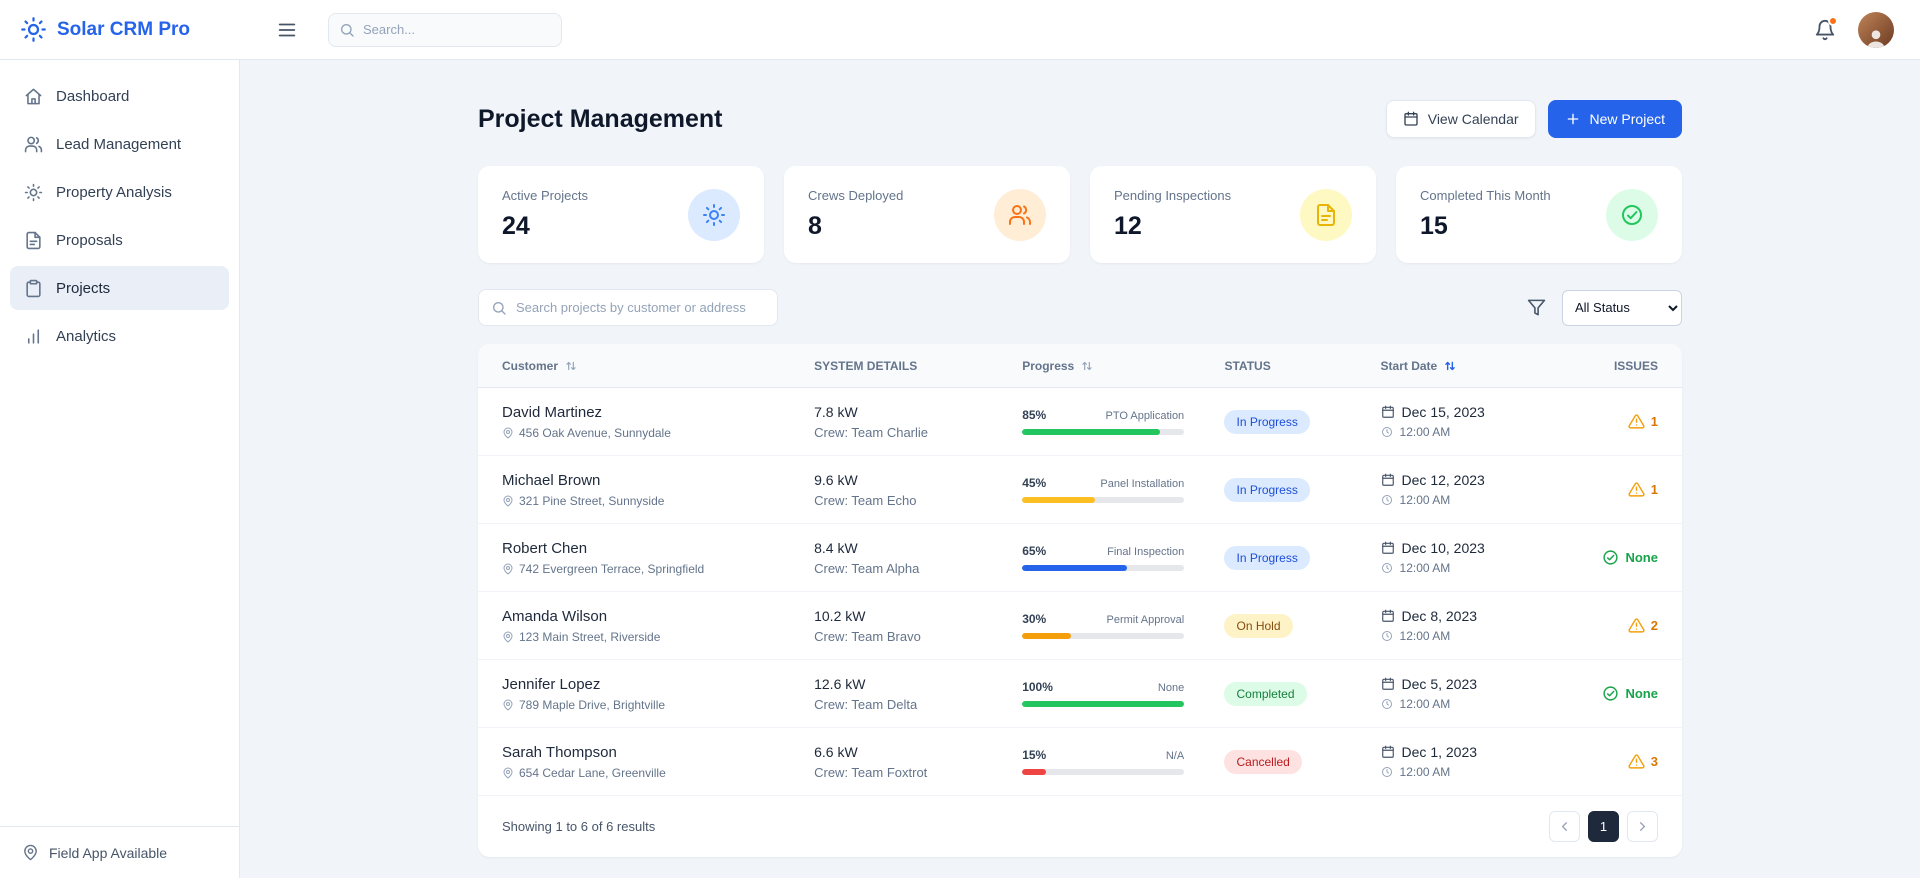 Image resolution: width=1920 pixels, height=878 pixels. I want to click on chevron-left-icon, so click(1564, 826).